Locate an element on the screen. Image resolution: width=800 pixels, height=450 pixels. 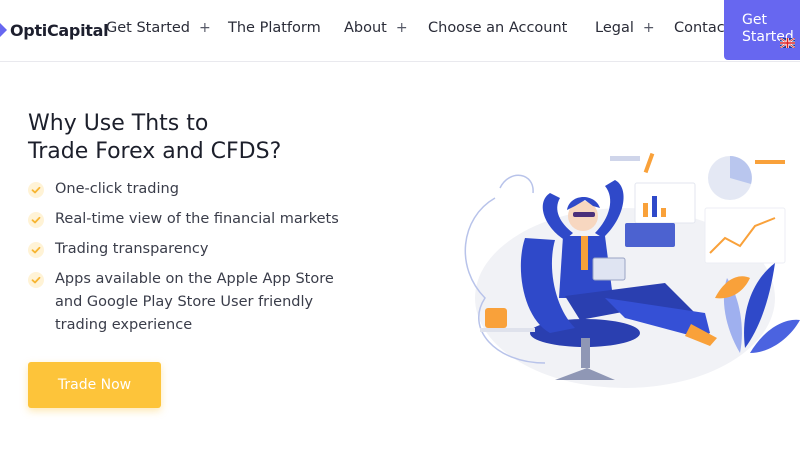
nav-label: Get Started is located at coordinates (148, 28).